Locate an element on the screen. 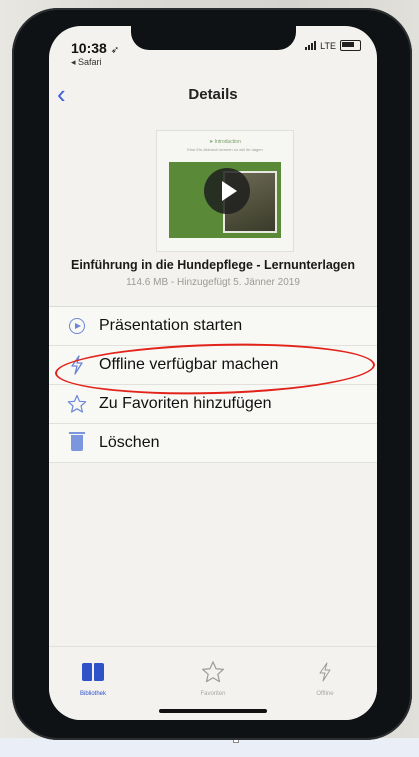 This screenshot has height=757, width=419. status-indicators: LTE is located at coordinates (333, 45).